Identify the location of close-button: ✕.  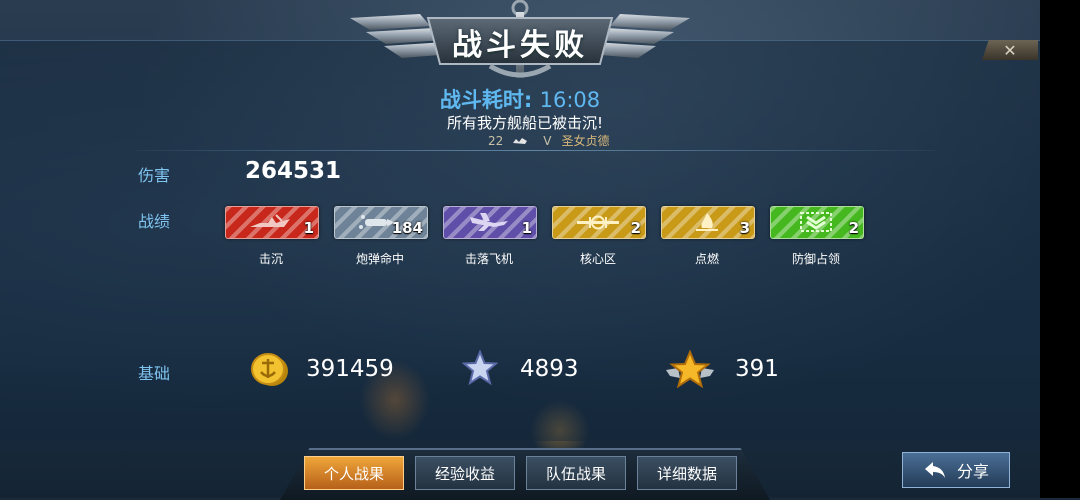
(1010, 50).